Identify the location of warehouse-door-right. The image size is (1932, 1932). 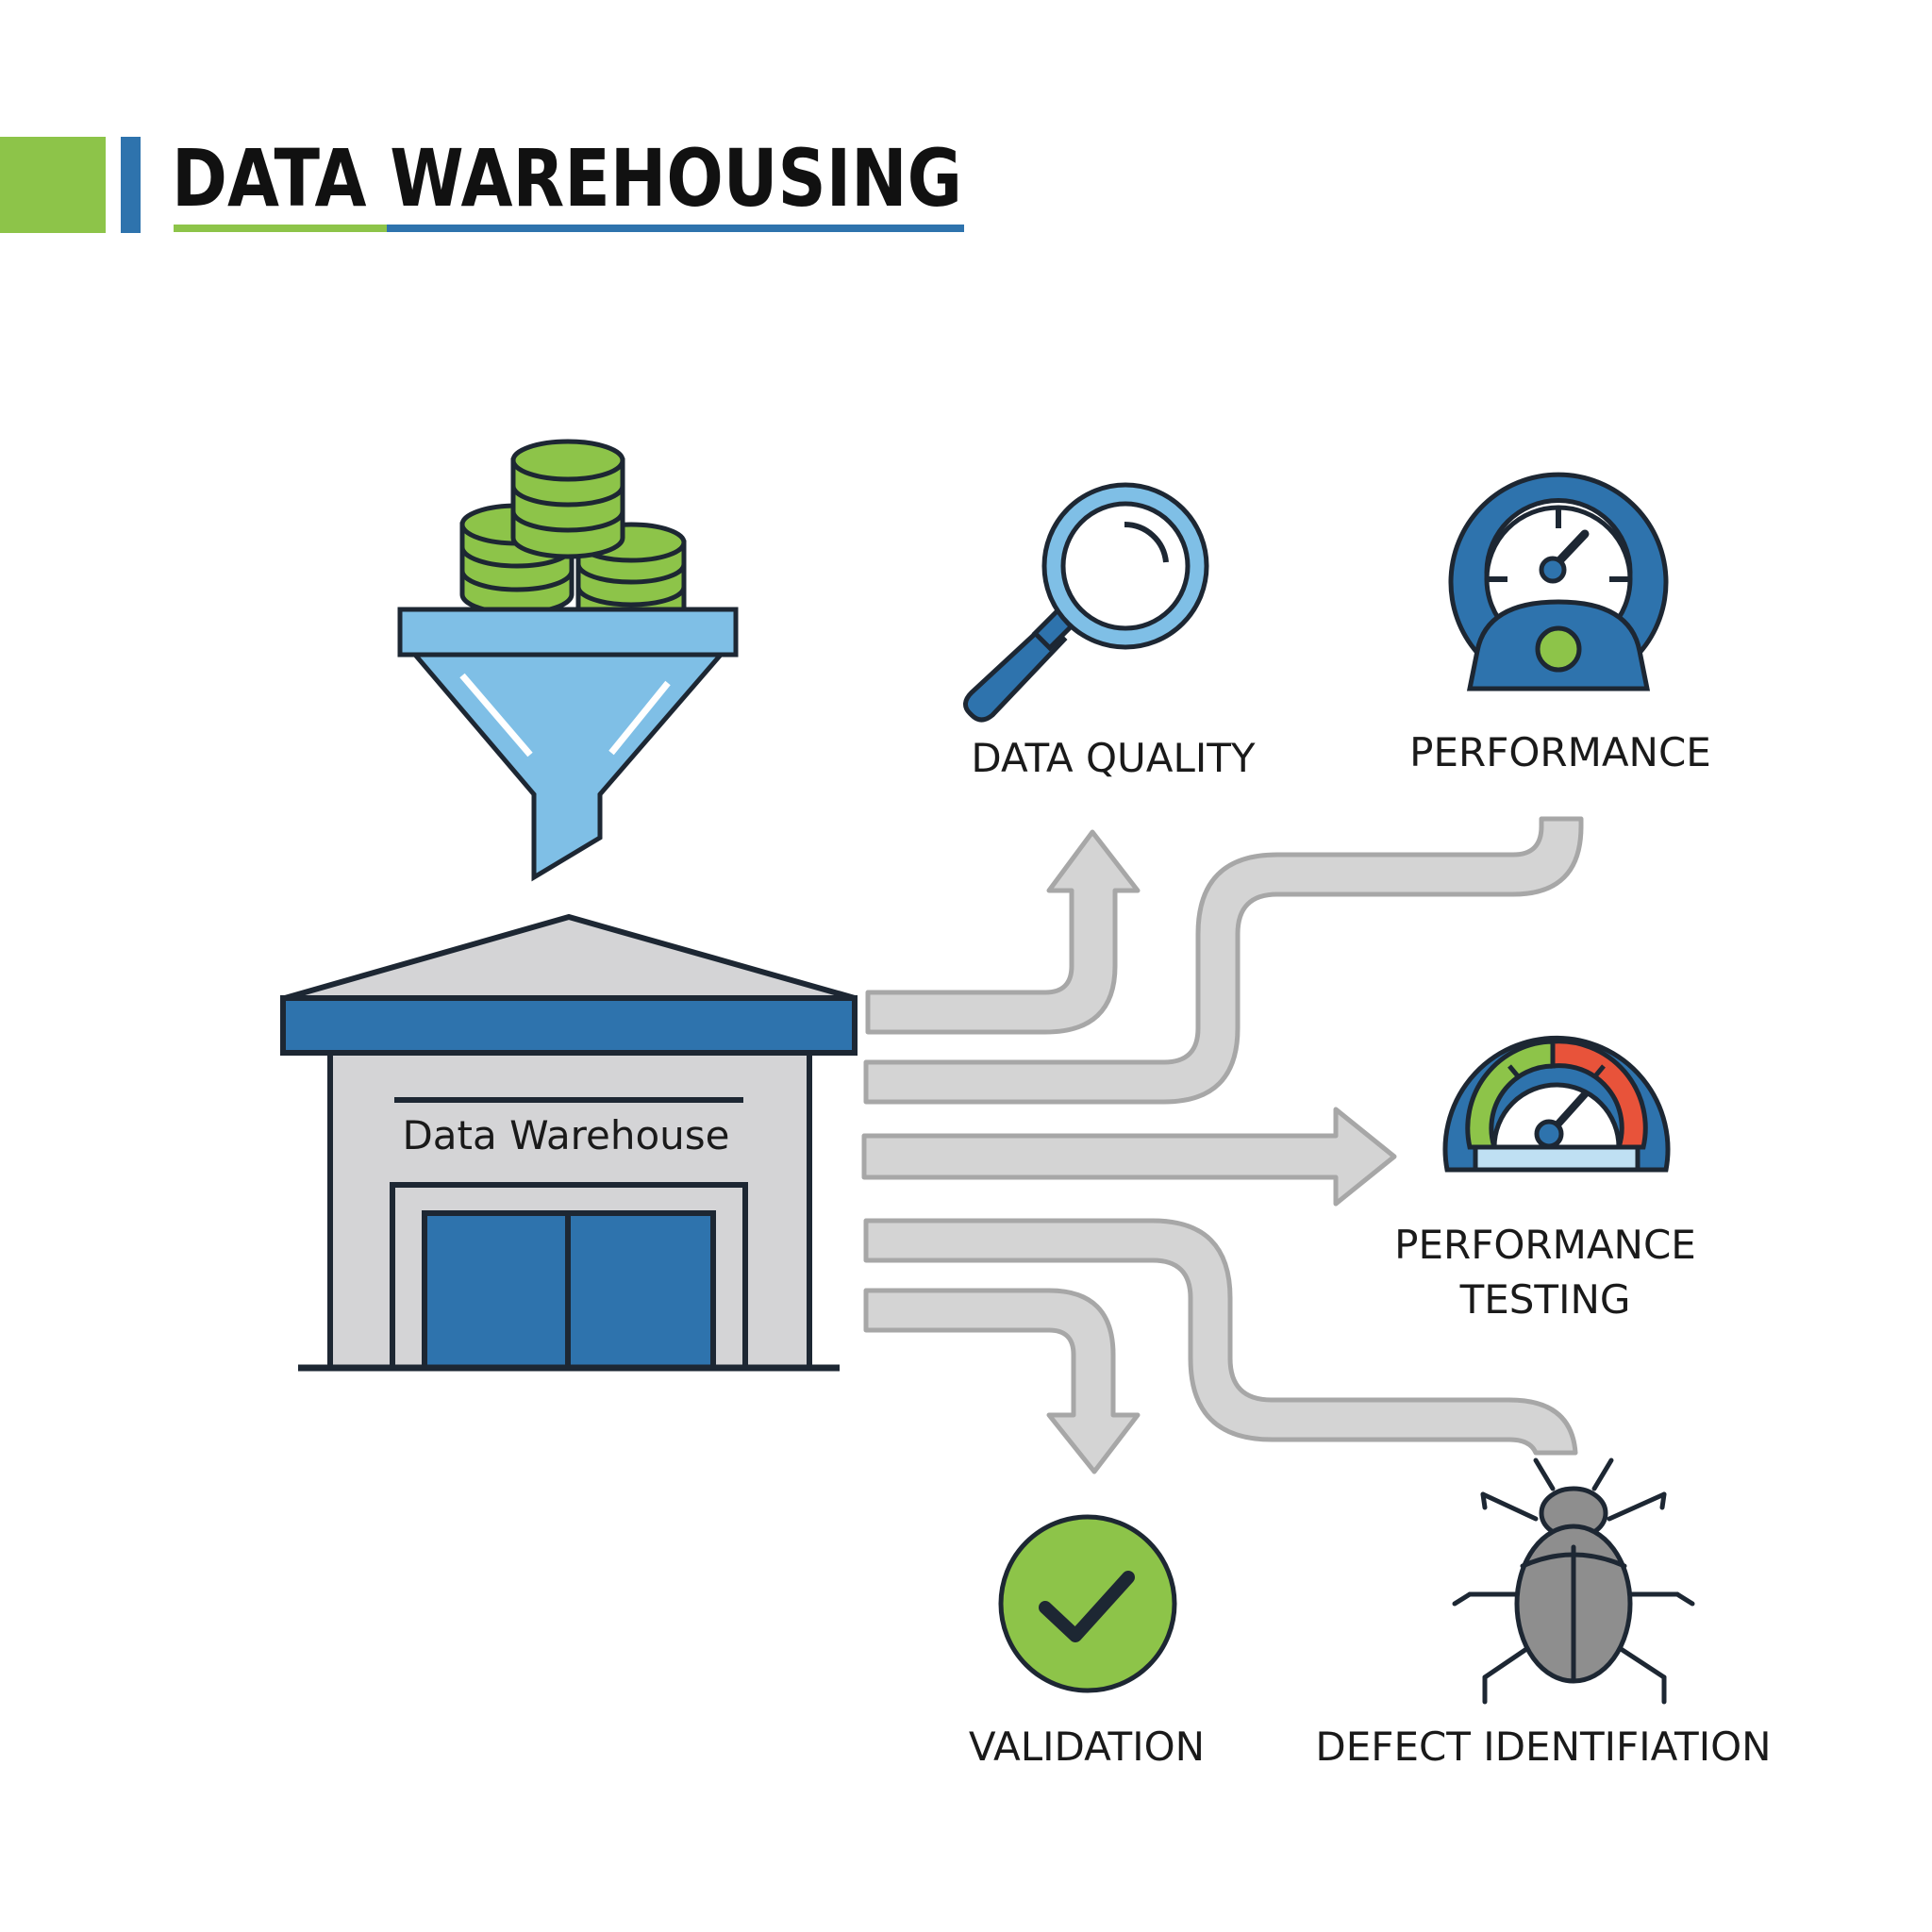
(640, 1290).